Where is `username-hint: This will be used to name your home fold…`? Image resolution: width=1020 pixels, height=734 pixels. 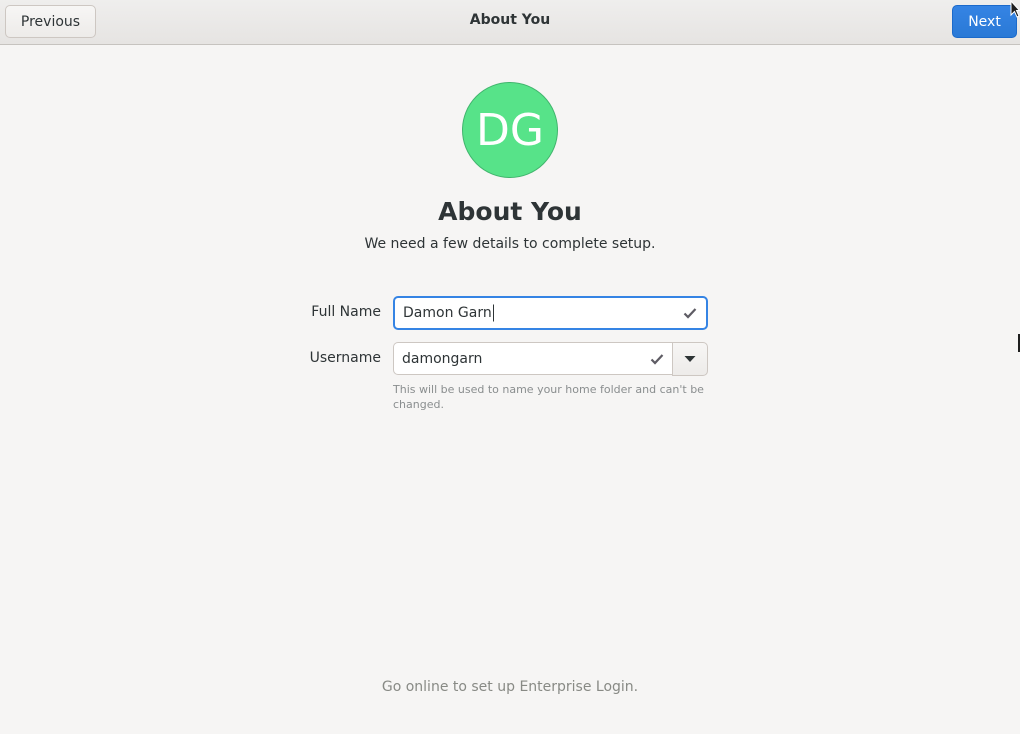
username-hint: This will be used to name your home fold… is located at coordinates (548, 397).